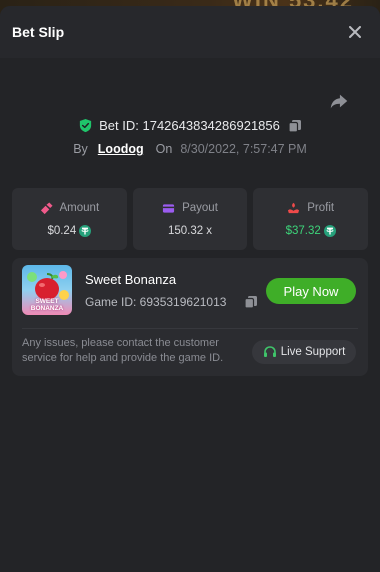 This screenshot has height=572, width=380. I want to click on profit-icon, so click(294, 207).